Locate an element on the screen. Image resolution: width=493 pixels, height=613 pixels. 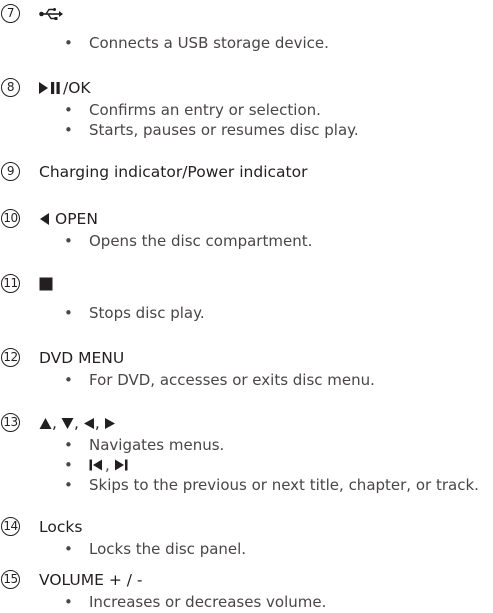
bullet-text: Stops disc play. is located at coordinates (147, 313).